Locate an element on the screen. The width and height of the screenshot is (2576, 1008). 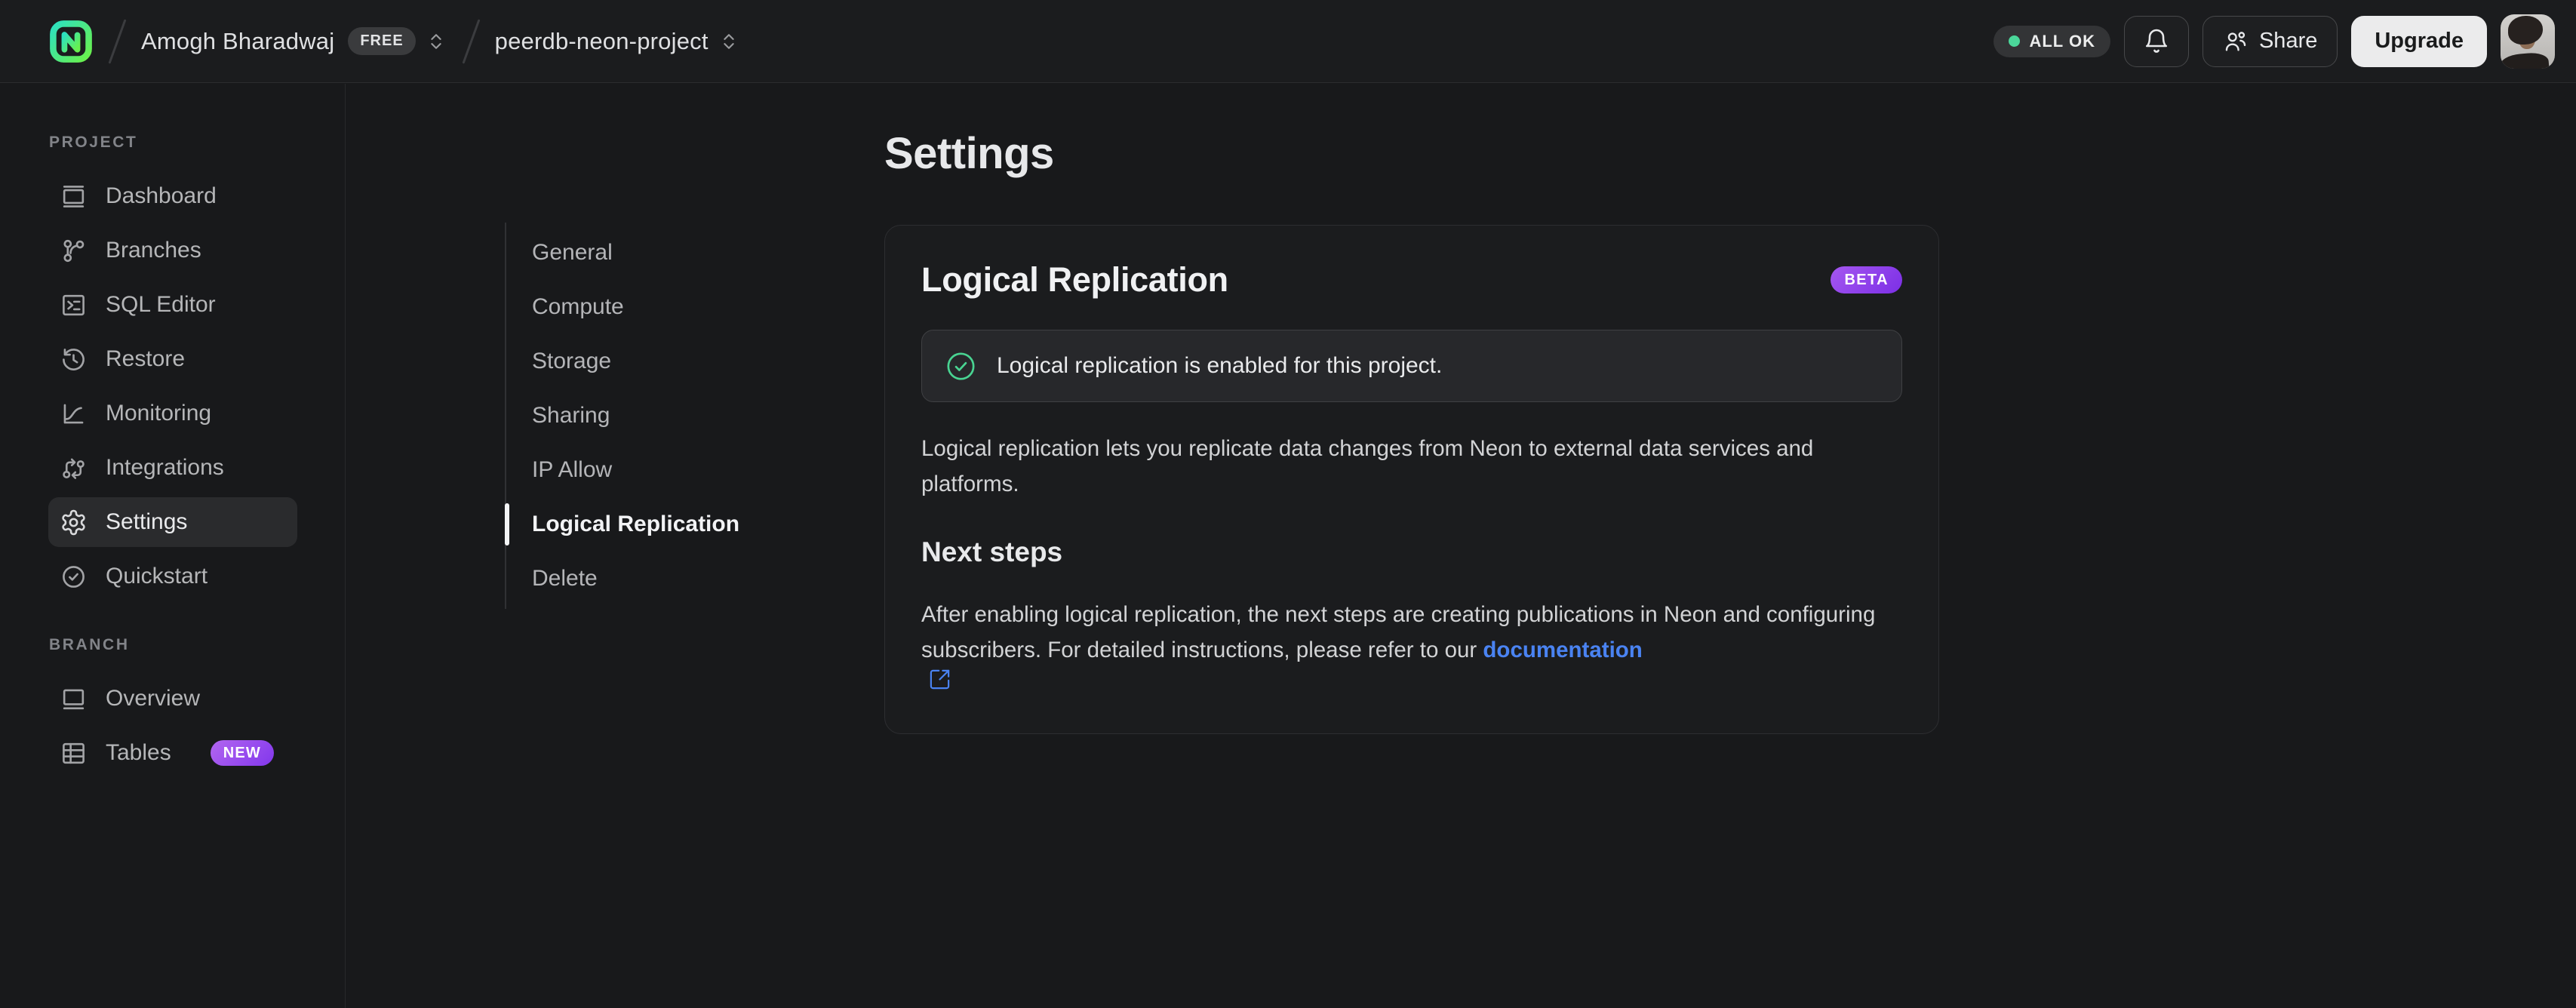
settings-nav-label: Storage is located at coordinates (572, 361).